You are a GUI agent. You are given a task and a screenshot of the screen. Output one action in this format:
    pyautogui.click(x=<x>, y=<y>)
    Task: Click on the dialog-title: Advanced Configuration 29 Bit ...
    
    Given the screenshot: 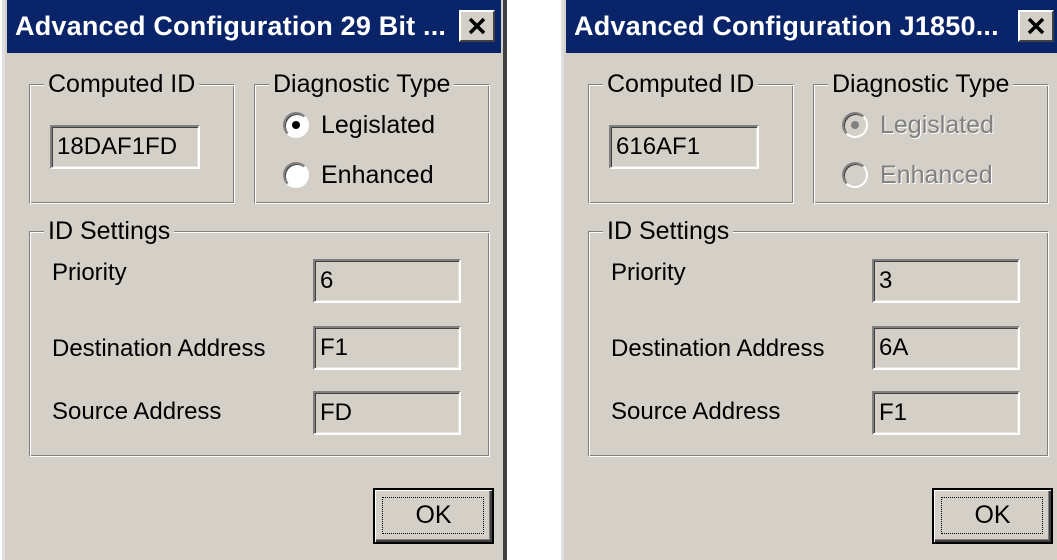 What is the action you would take?
    pyautogui.click(x=231, y=26)
    